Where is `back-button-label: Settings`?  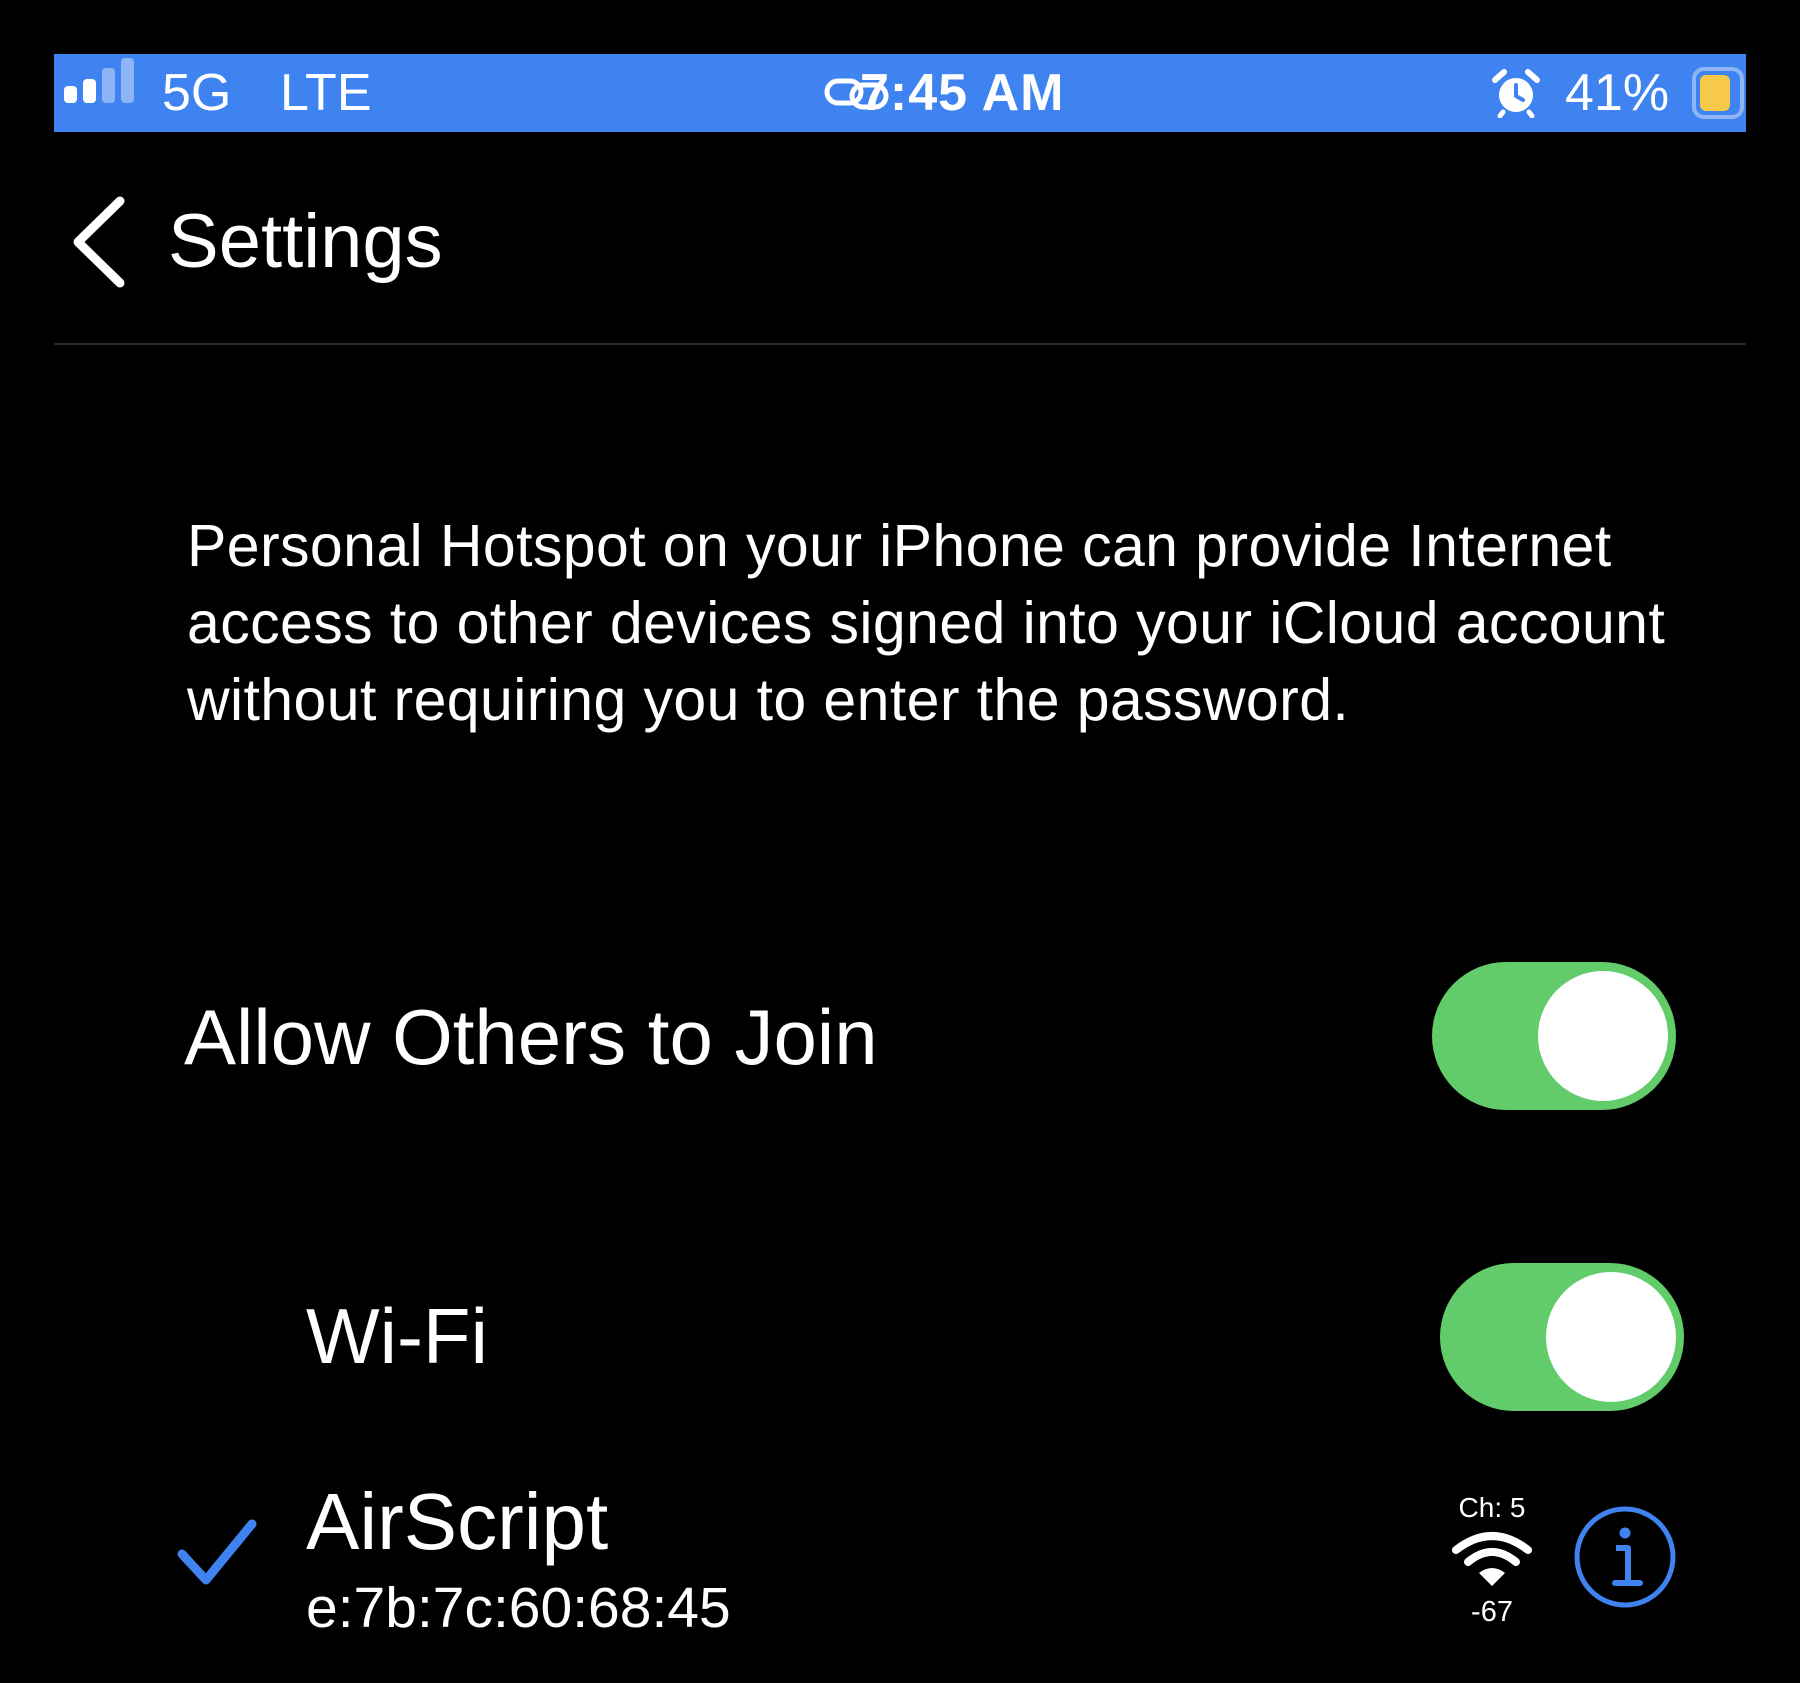 back-button-label: Settings is located at coordinates (305, 241).